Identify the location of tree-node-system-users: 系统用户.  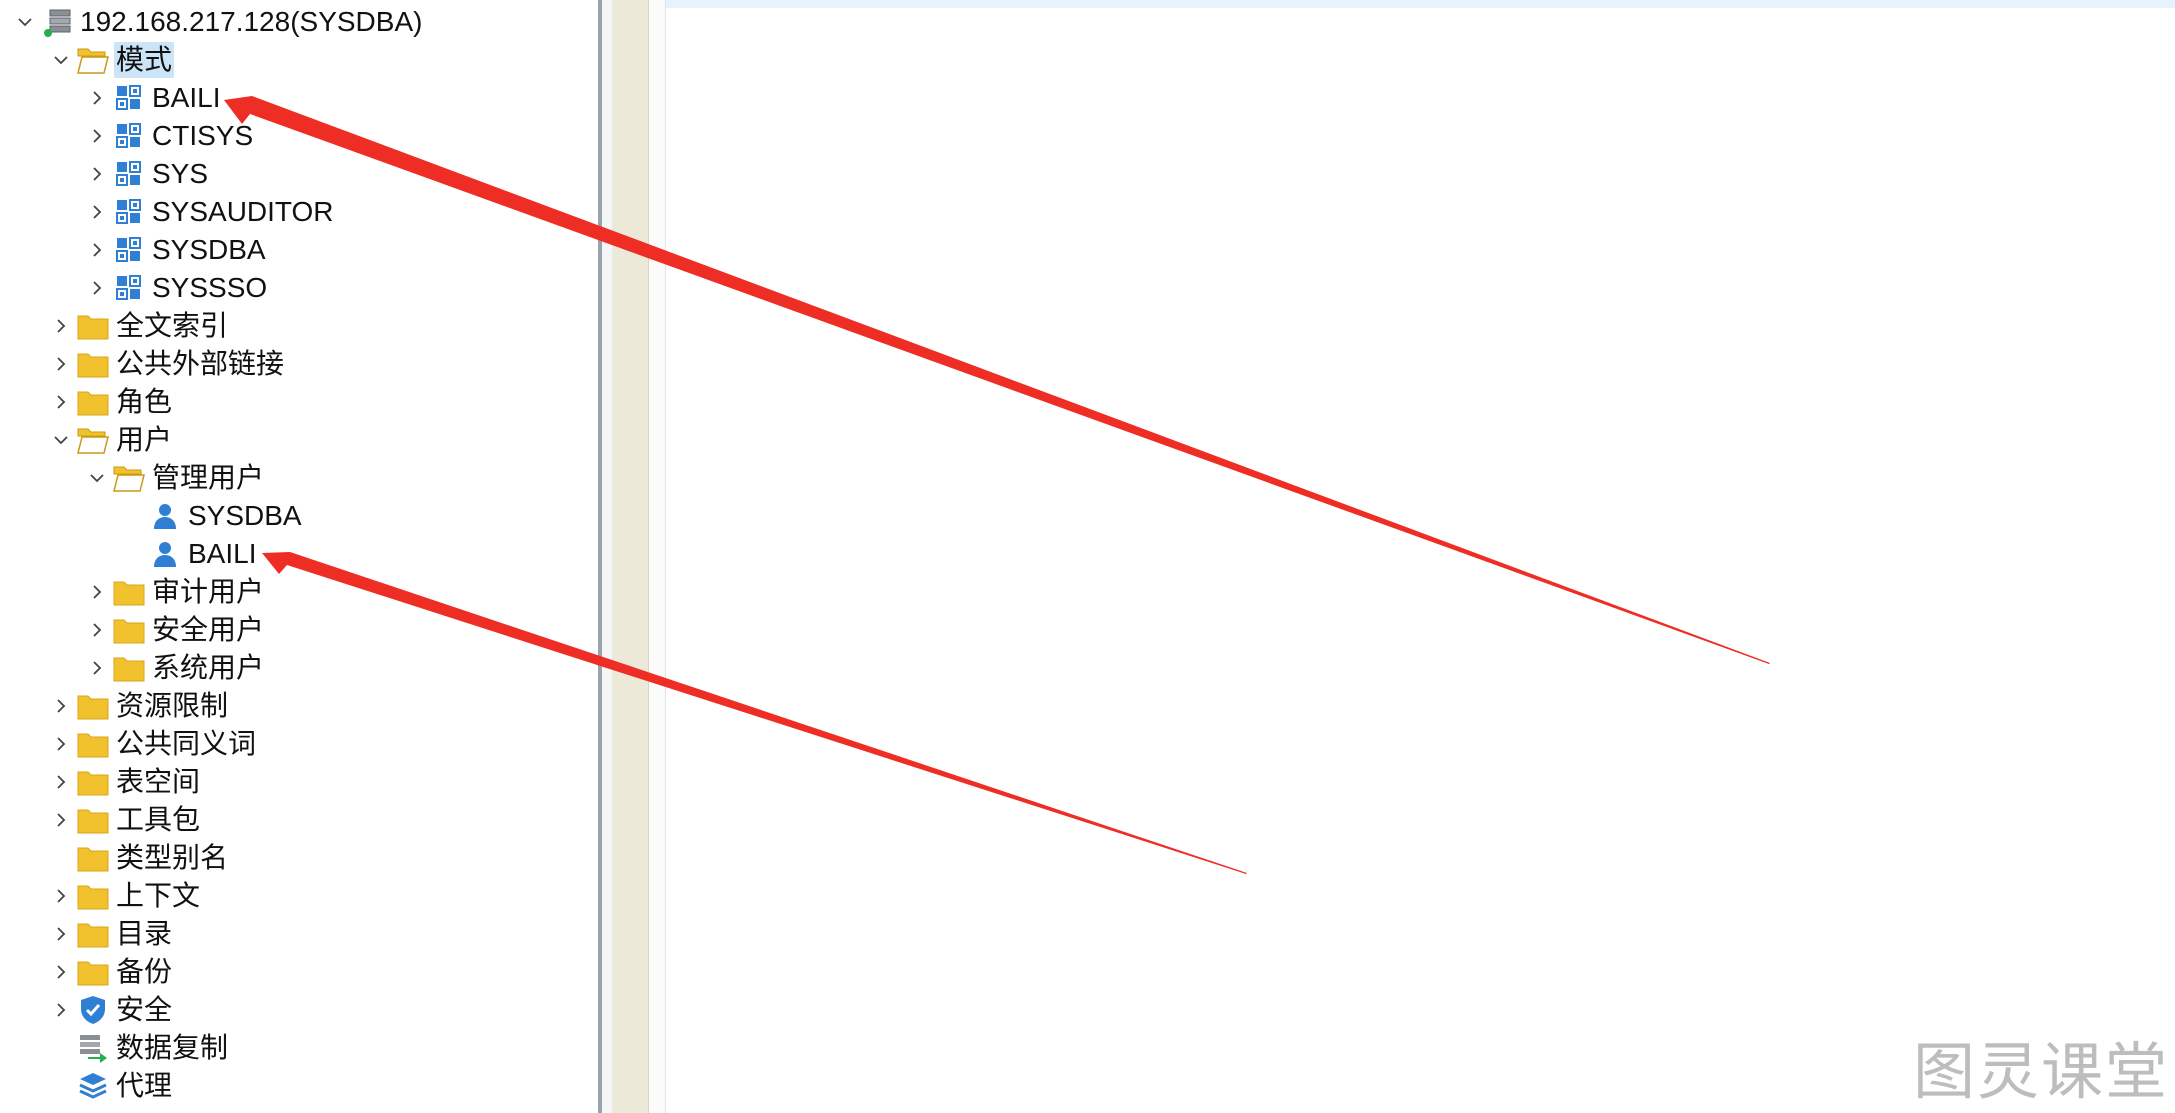
(174, 668).